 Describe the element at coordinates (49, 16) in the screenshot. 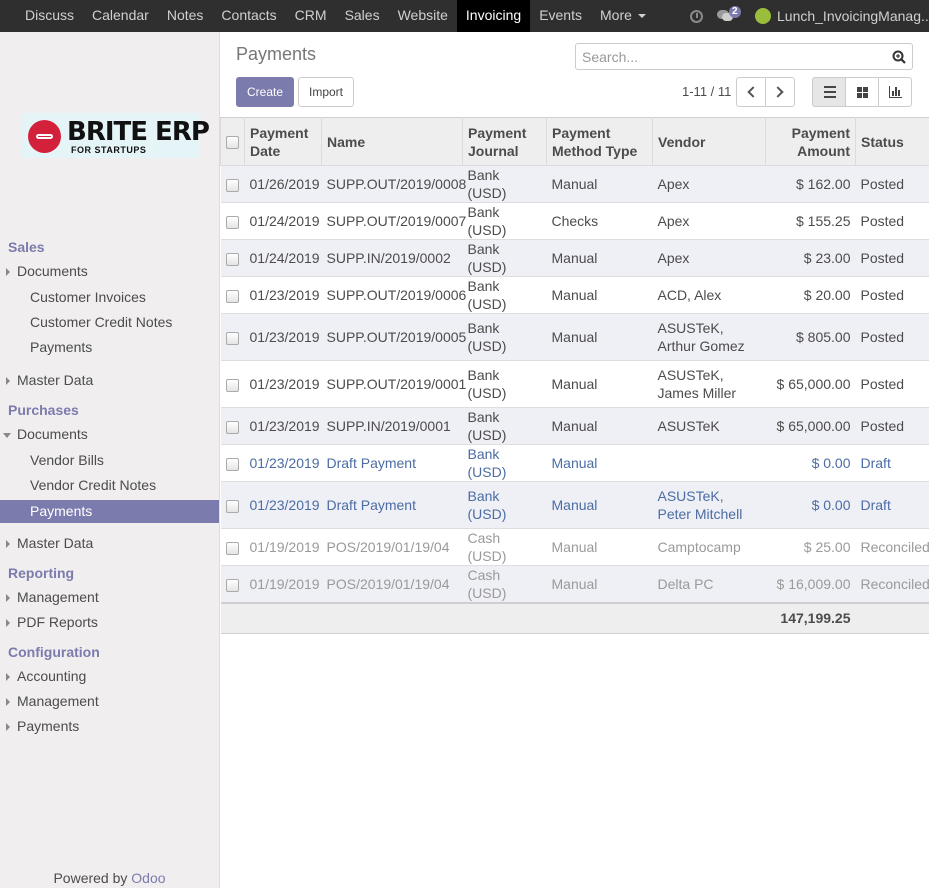

I see `menu-discuss: Discuss` at that location.